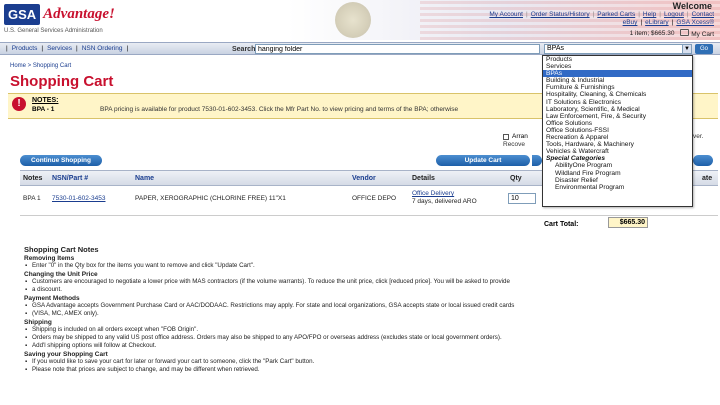 The image size is (720, 405). I want to click on row-part-link: 7530-01-602-3453, so click(79, 198).